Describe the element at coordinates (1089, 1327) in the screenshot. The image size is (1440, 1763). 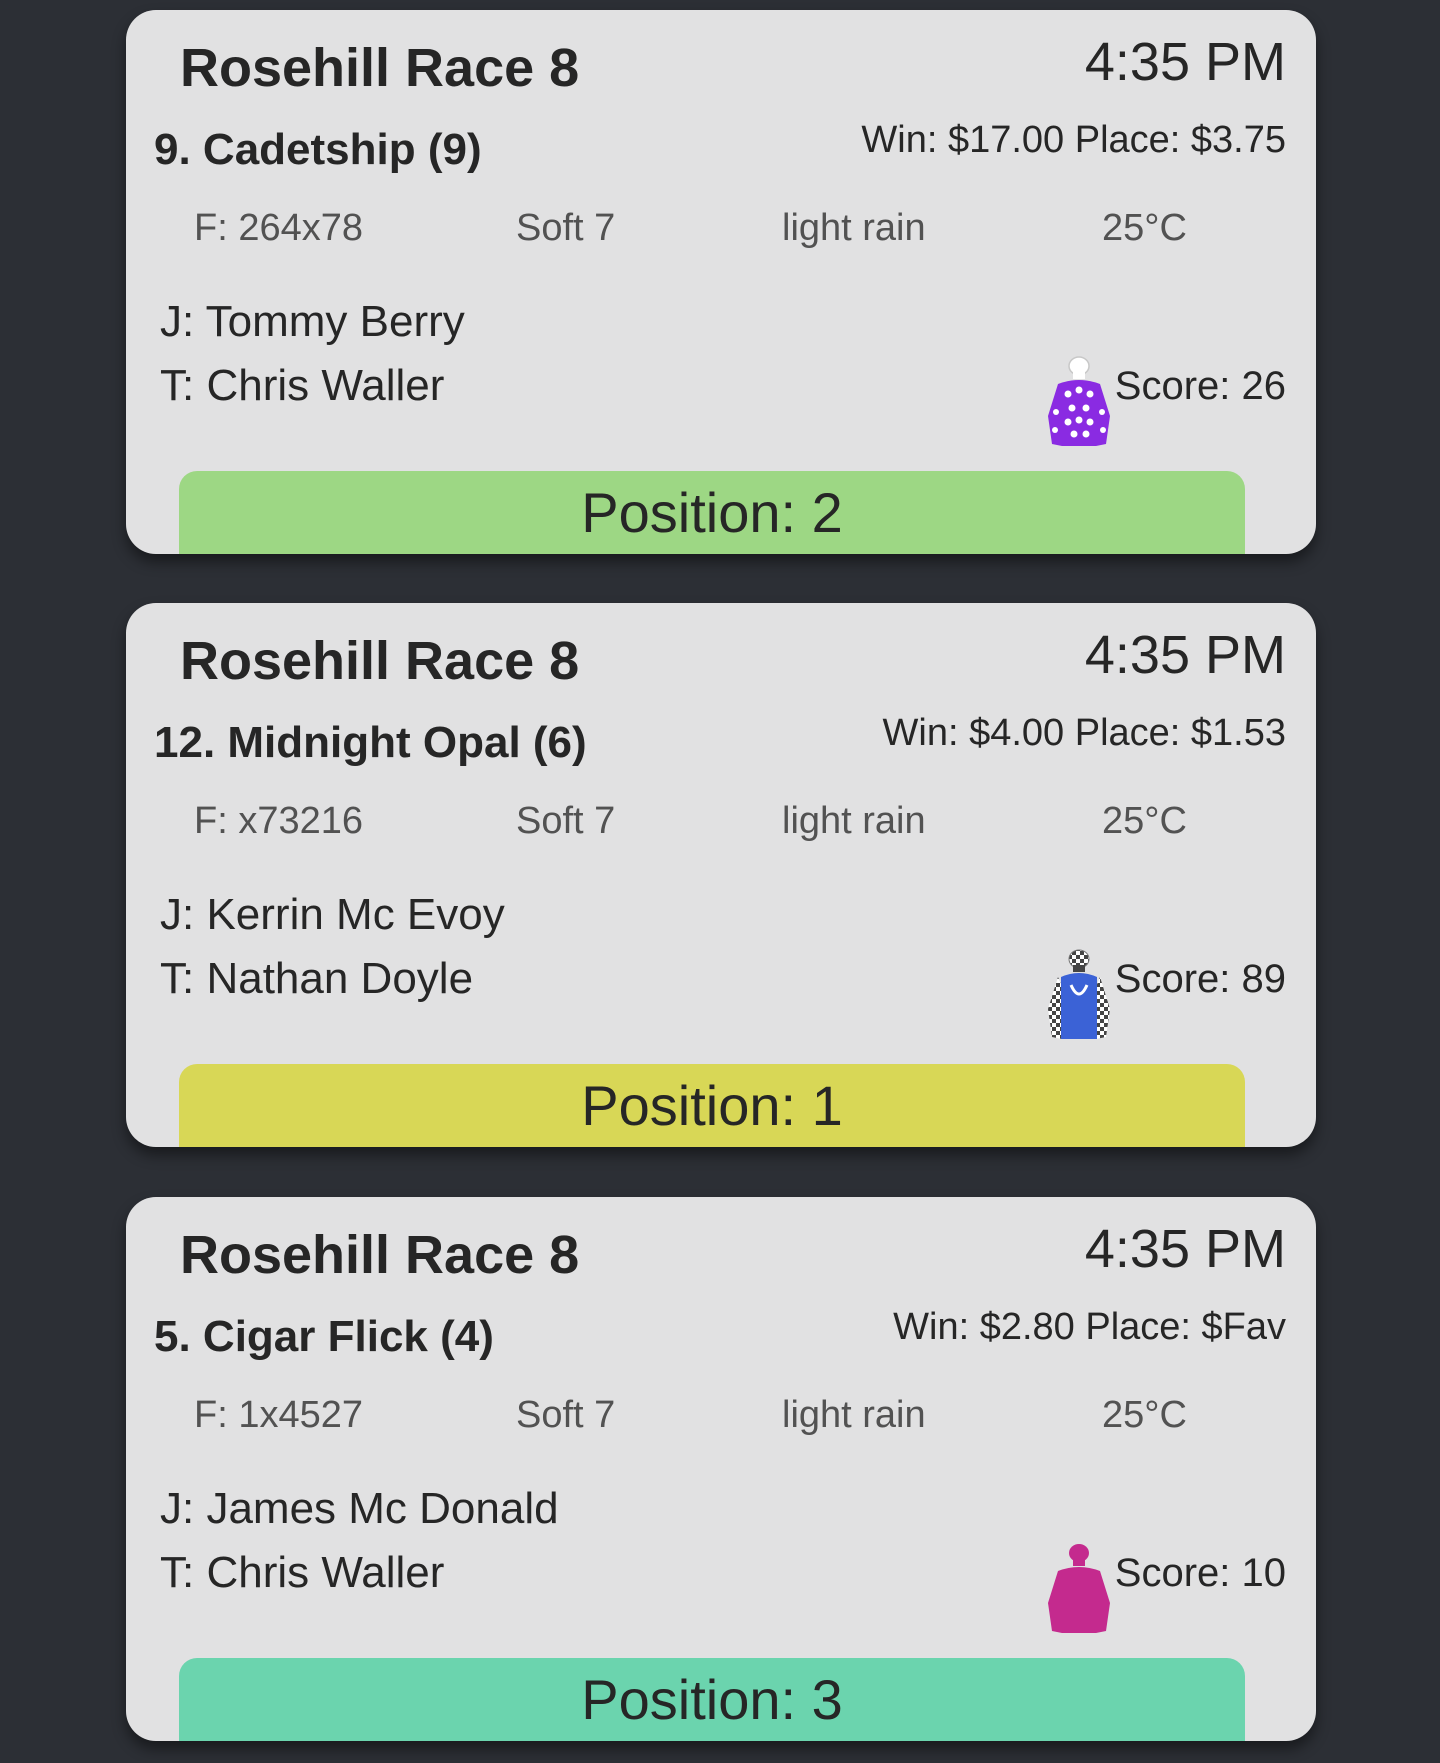
I see `odds-text: Win: $2.80 Place: $Fav` at that location.